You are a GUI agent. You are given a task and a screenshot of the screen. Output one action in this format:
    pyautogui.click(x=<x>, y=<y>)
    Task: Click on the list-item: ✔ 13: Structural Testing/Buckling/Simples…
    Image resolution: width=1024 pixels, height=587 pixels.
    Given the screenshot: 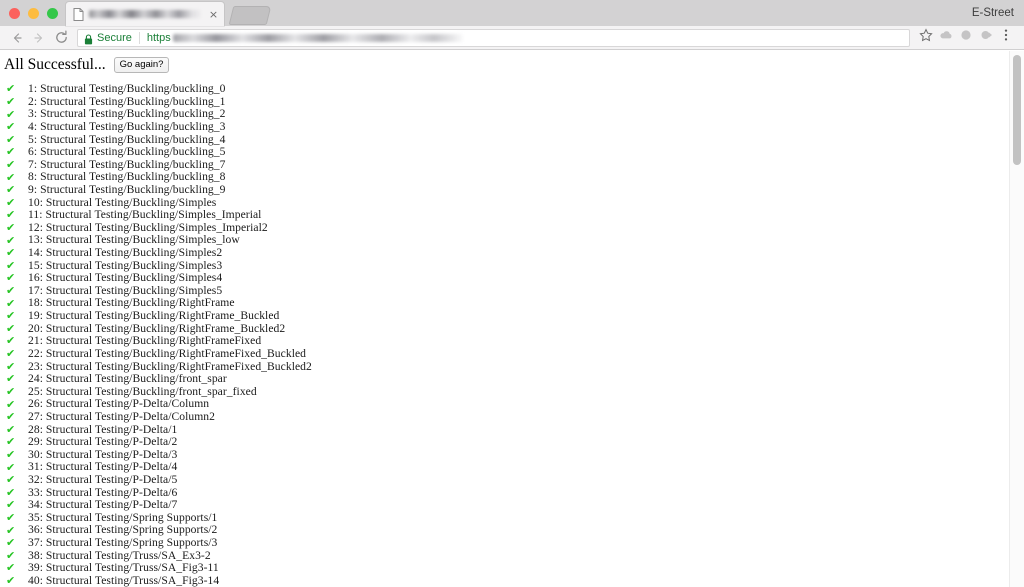 What is the action you would take?
    pyautogui.click(x=512, y=240)
    